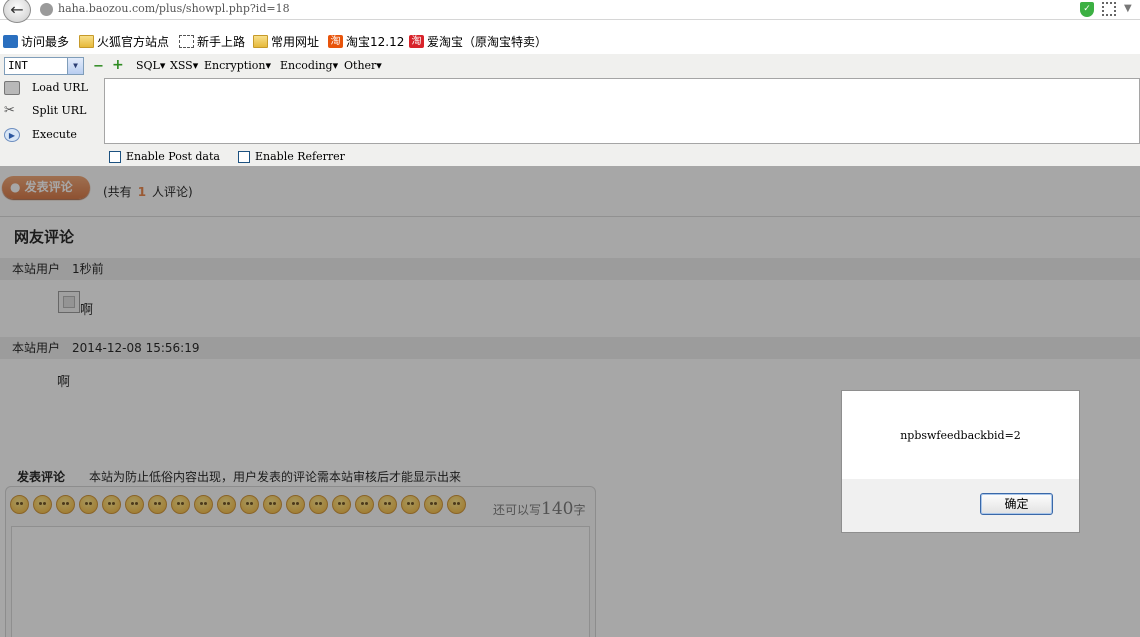 Image resolution: width=1140 pixels, height=637 pixels. Describe the element at coordinates (52, 136) in the screenshot. I see `execute-button: ▶ Execute` at that location.